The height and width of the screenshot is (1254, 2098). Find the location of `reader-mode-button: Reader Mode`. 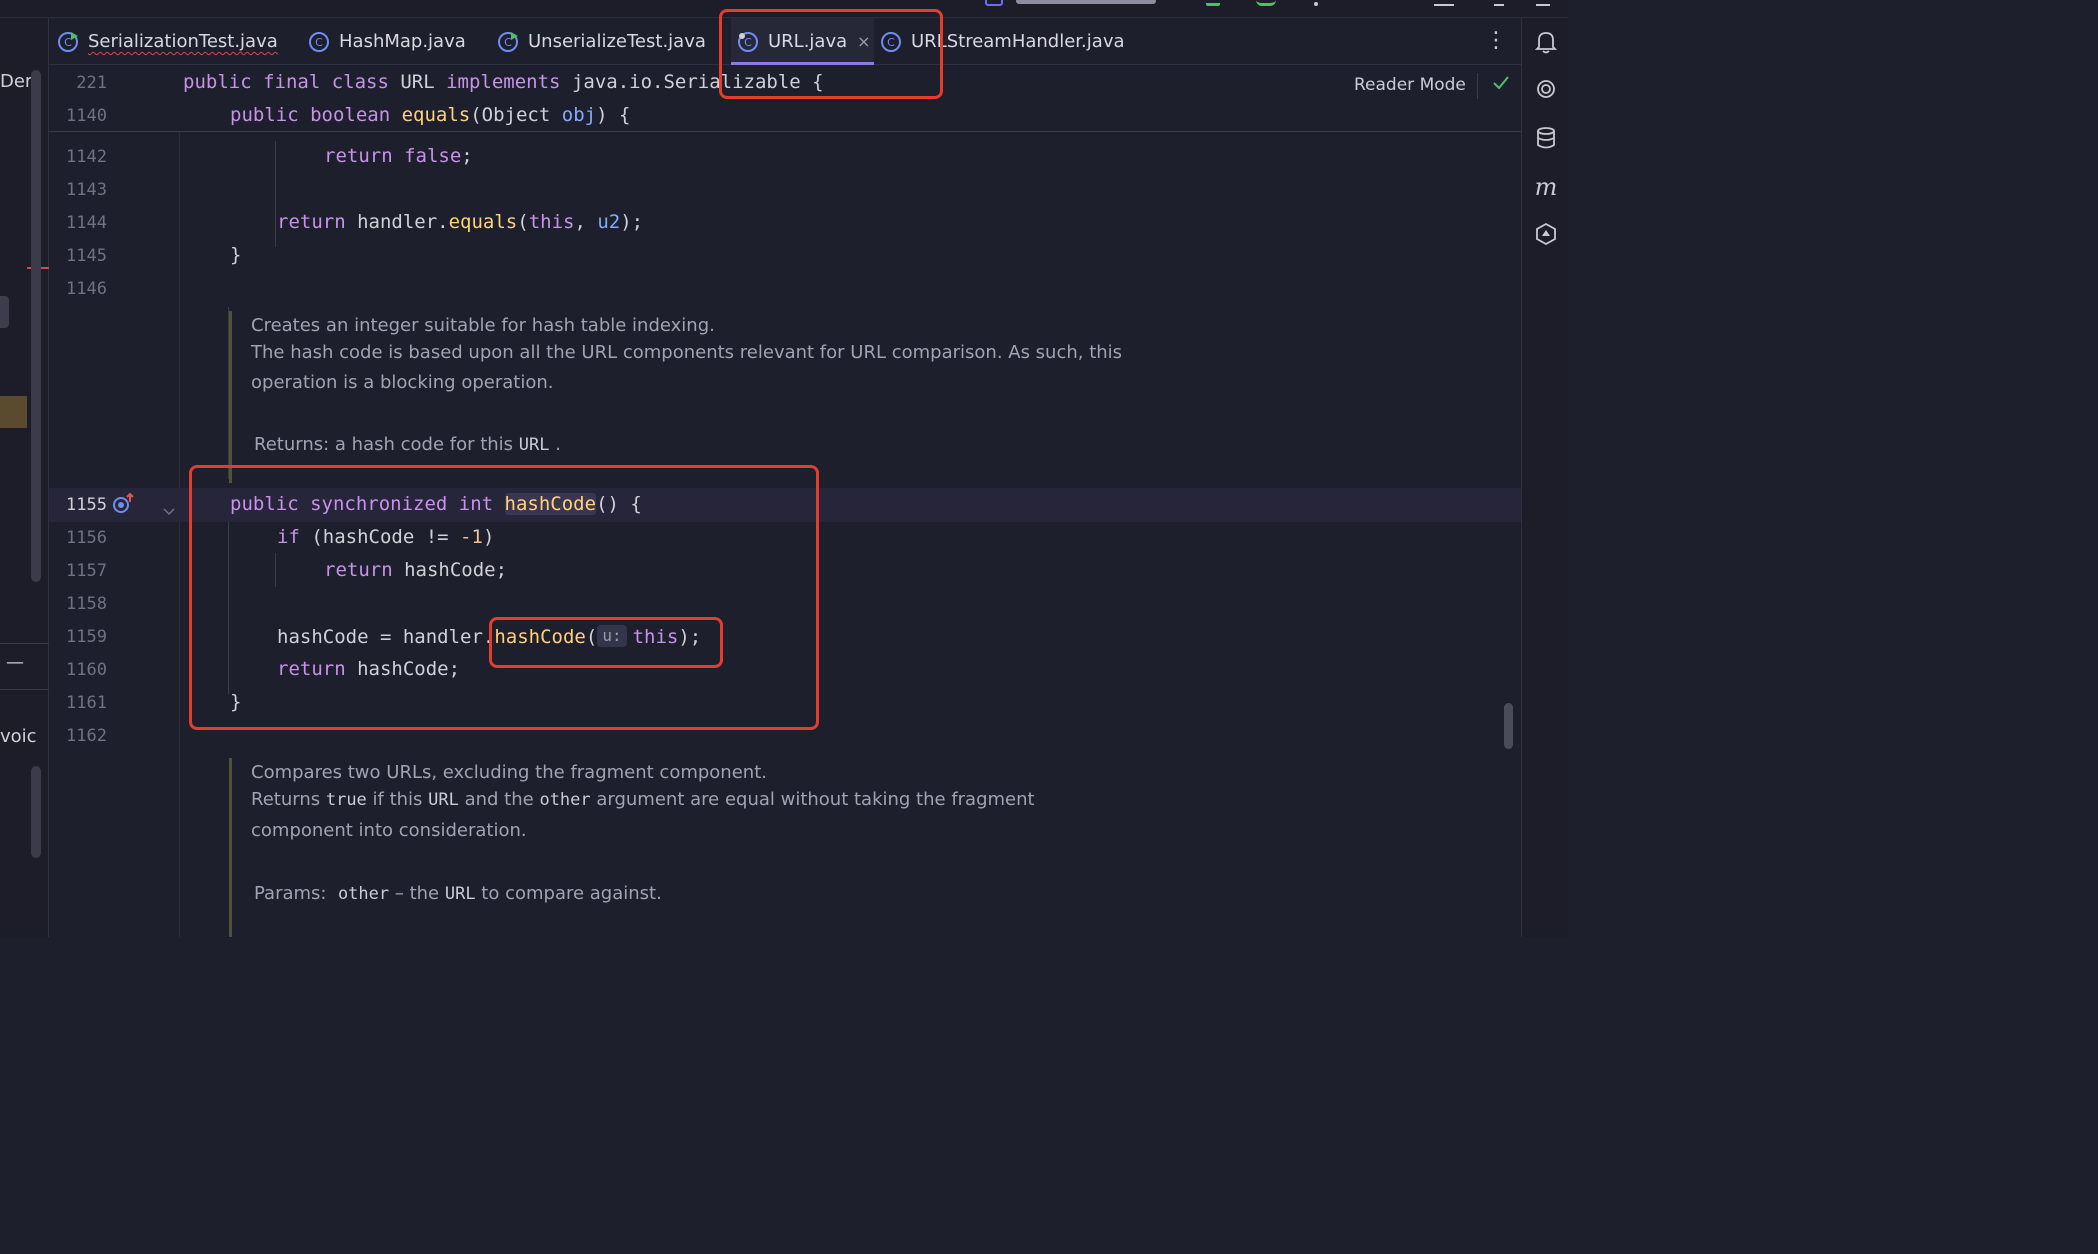

reader-mode-button: Reader Mode is located at coordinates (1410, 85).